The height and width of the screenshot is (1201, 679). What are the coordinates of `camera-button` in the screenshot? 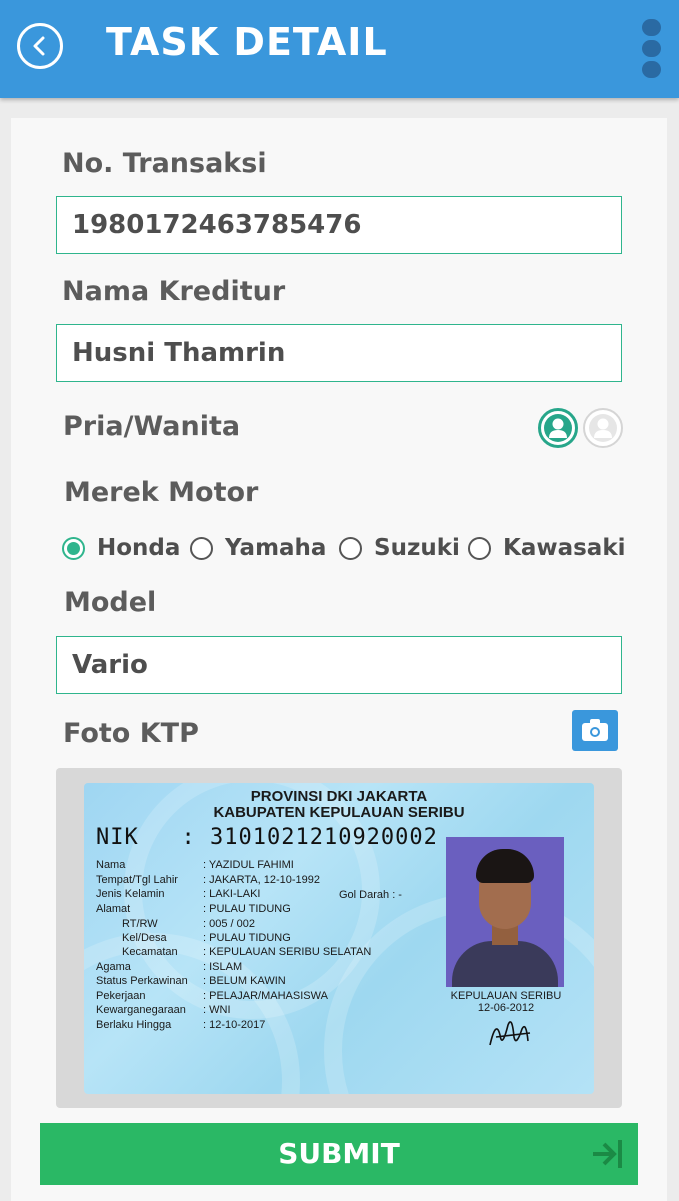 It's located at (595, 730).